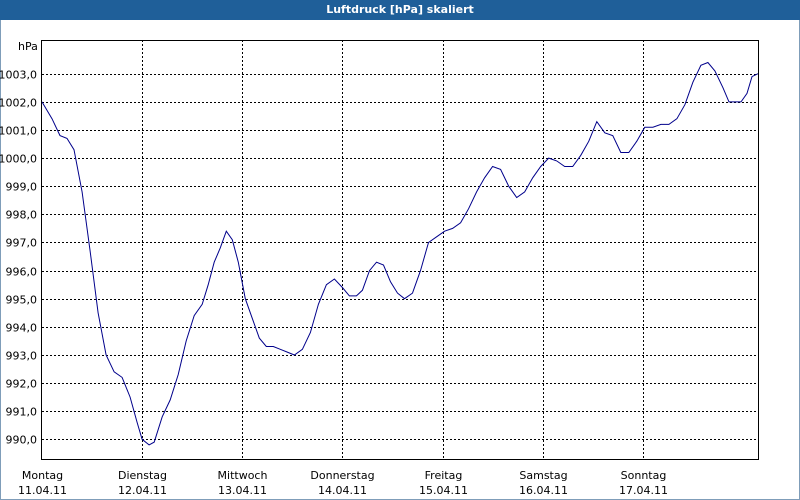 Image resolution: width=800 pixels, height=500 pixels. I want to click on x-tick-date-label: 13.04.11, so click(242, 490).